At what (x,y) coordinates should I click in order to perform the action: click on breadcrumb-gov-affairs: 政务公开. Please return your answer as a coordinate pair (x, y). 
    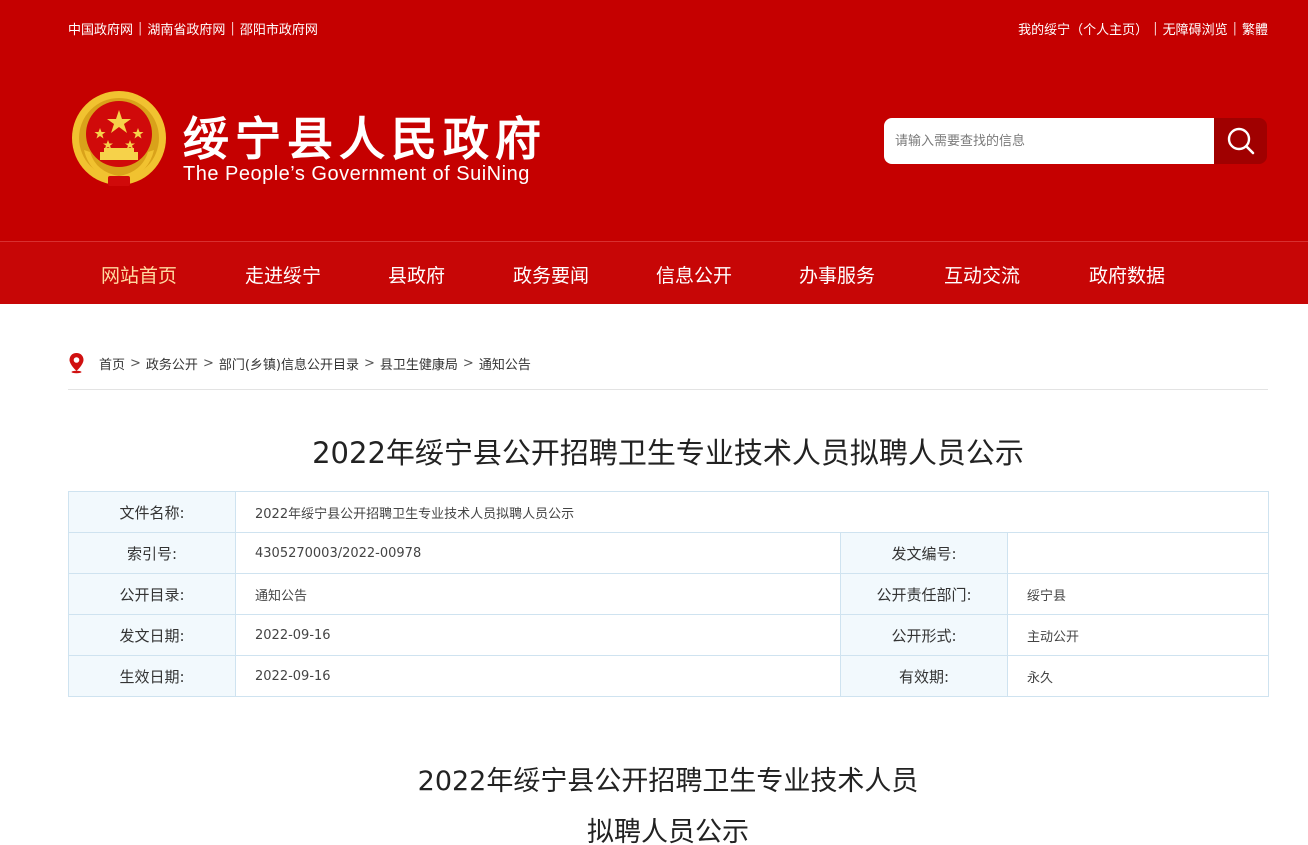
    Looking at the image, I should click on (172, 363).